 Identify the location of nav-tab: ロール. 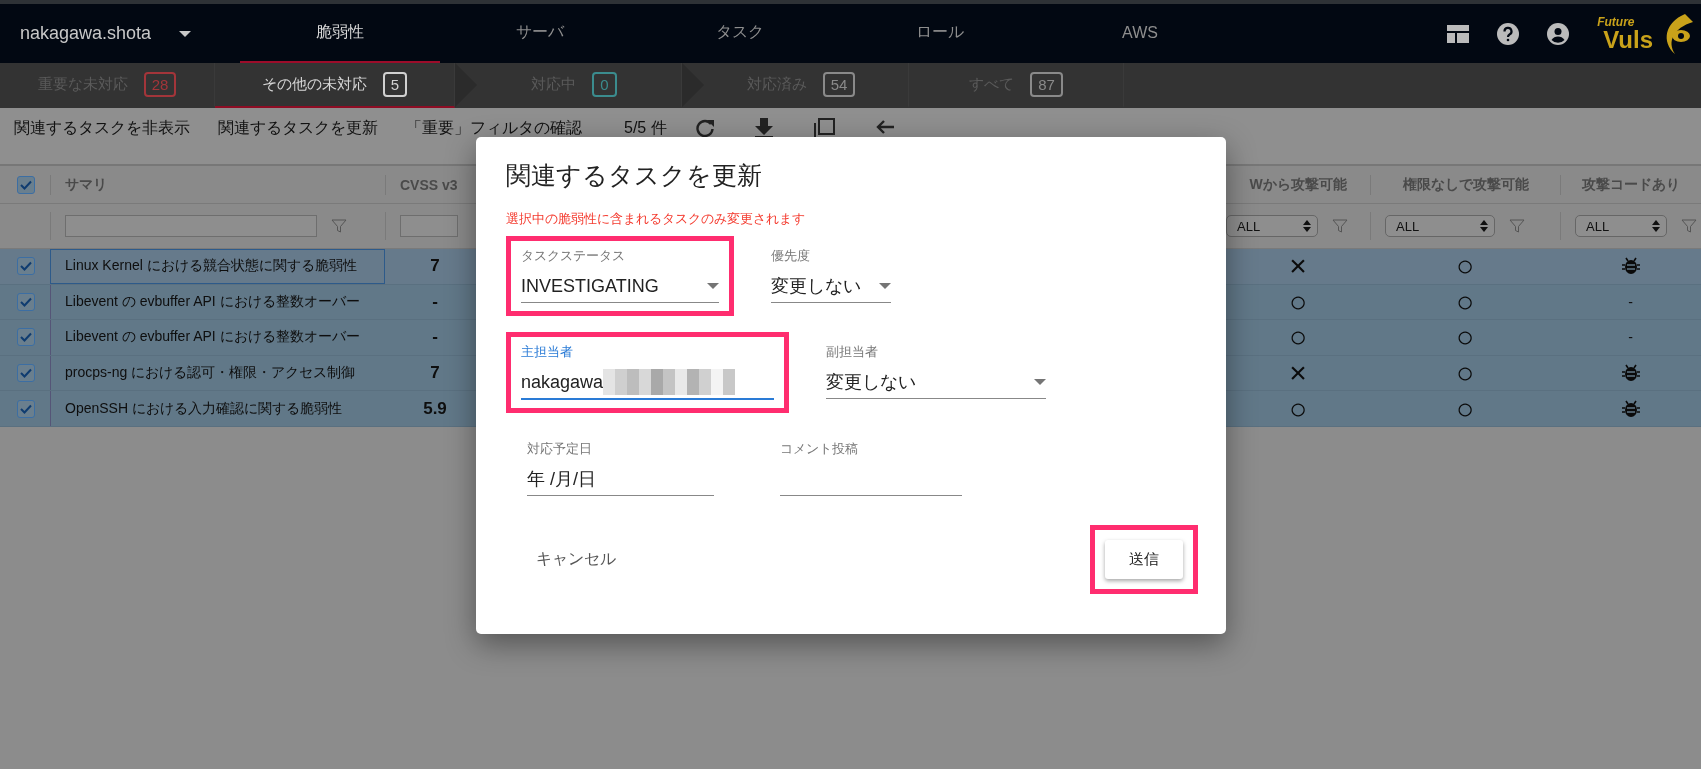
(940, 33).